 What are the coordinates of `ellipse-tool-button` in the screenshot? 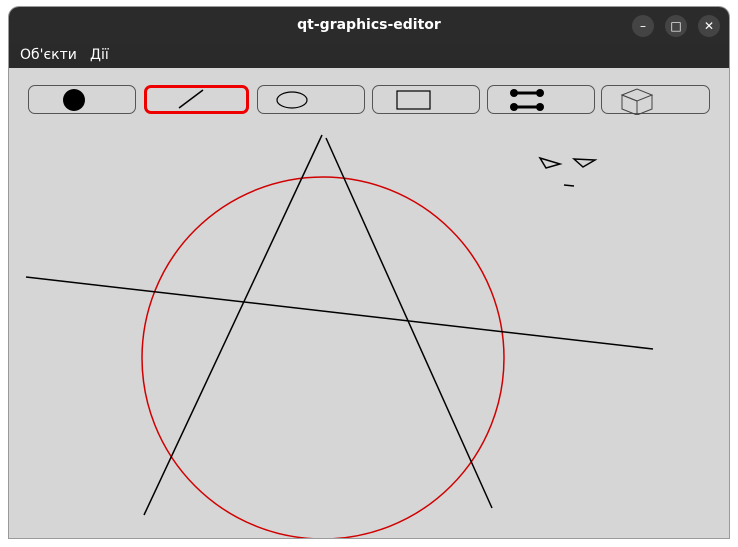 It's located at (311, 99).